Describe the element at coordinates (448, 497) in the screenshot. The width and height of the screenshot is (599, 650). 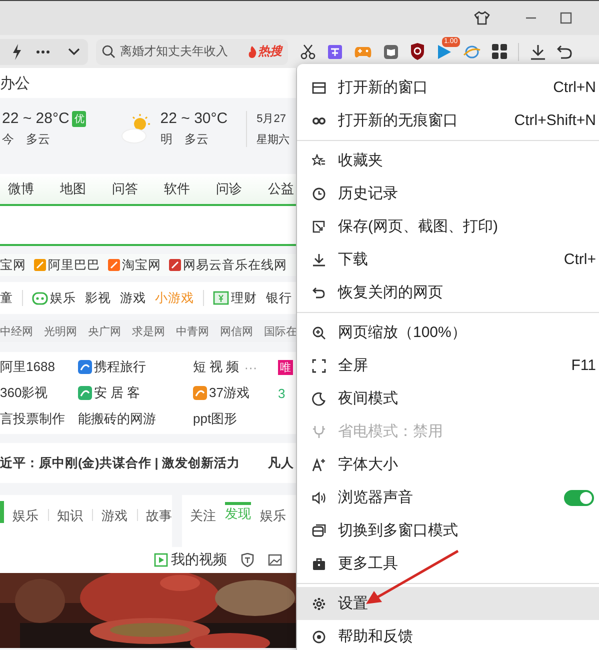
I see `menu-item: 浏览器声音` at that location.